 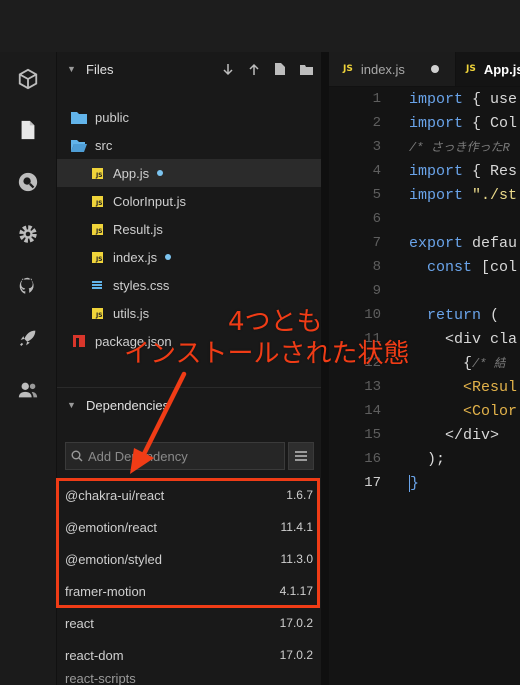 What do you see at coordinates (376, 243) in the screenshot?
I see `line-number: 7` at bounding box center [376, 243].